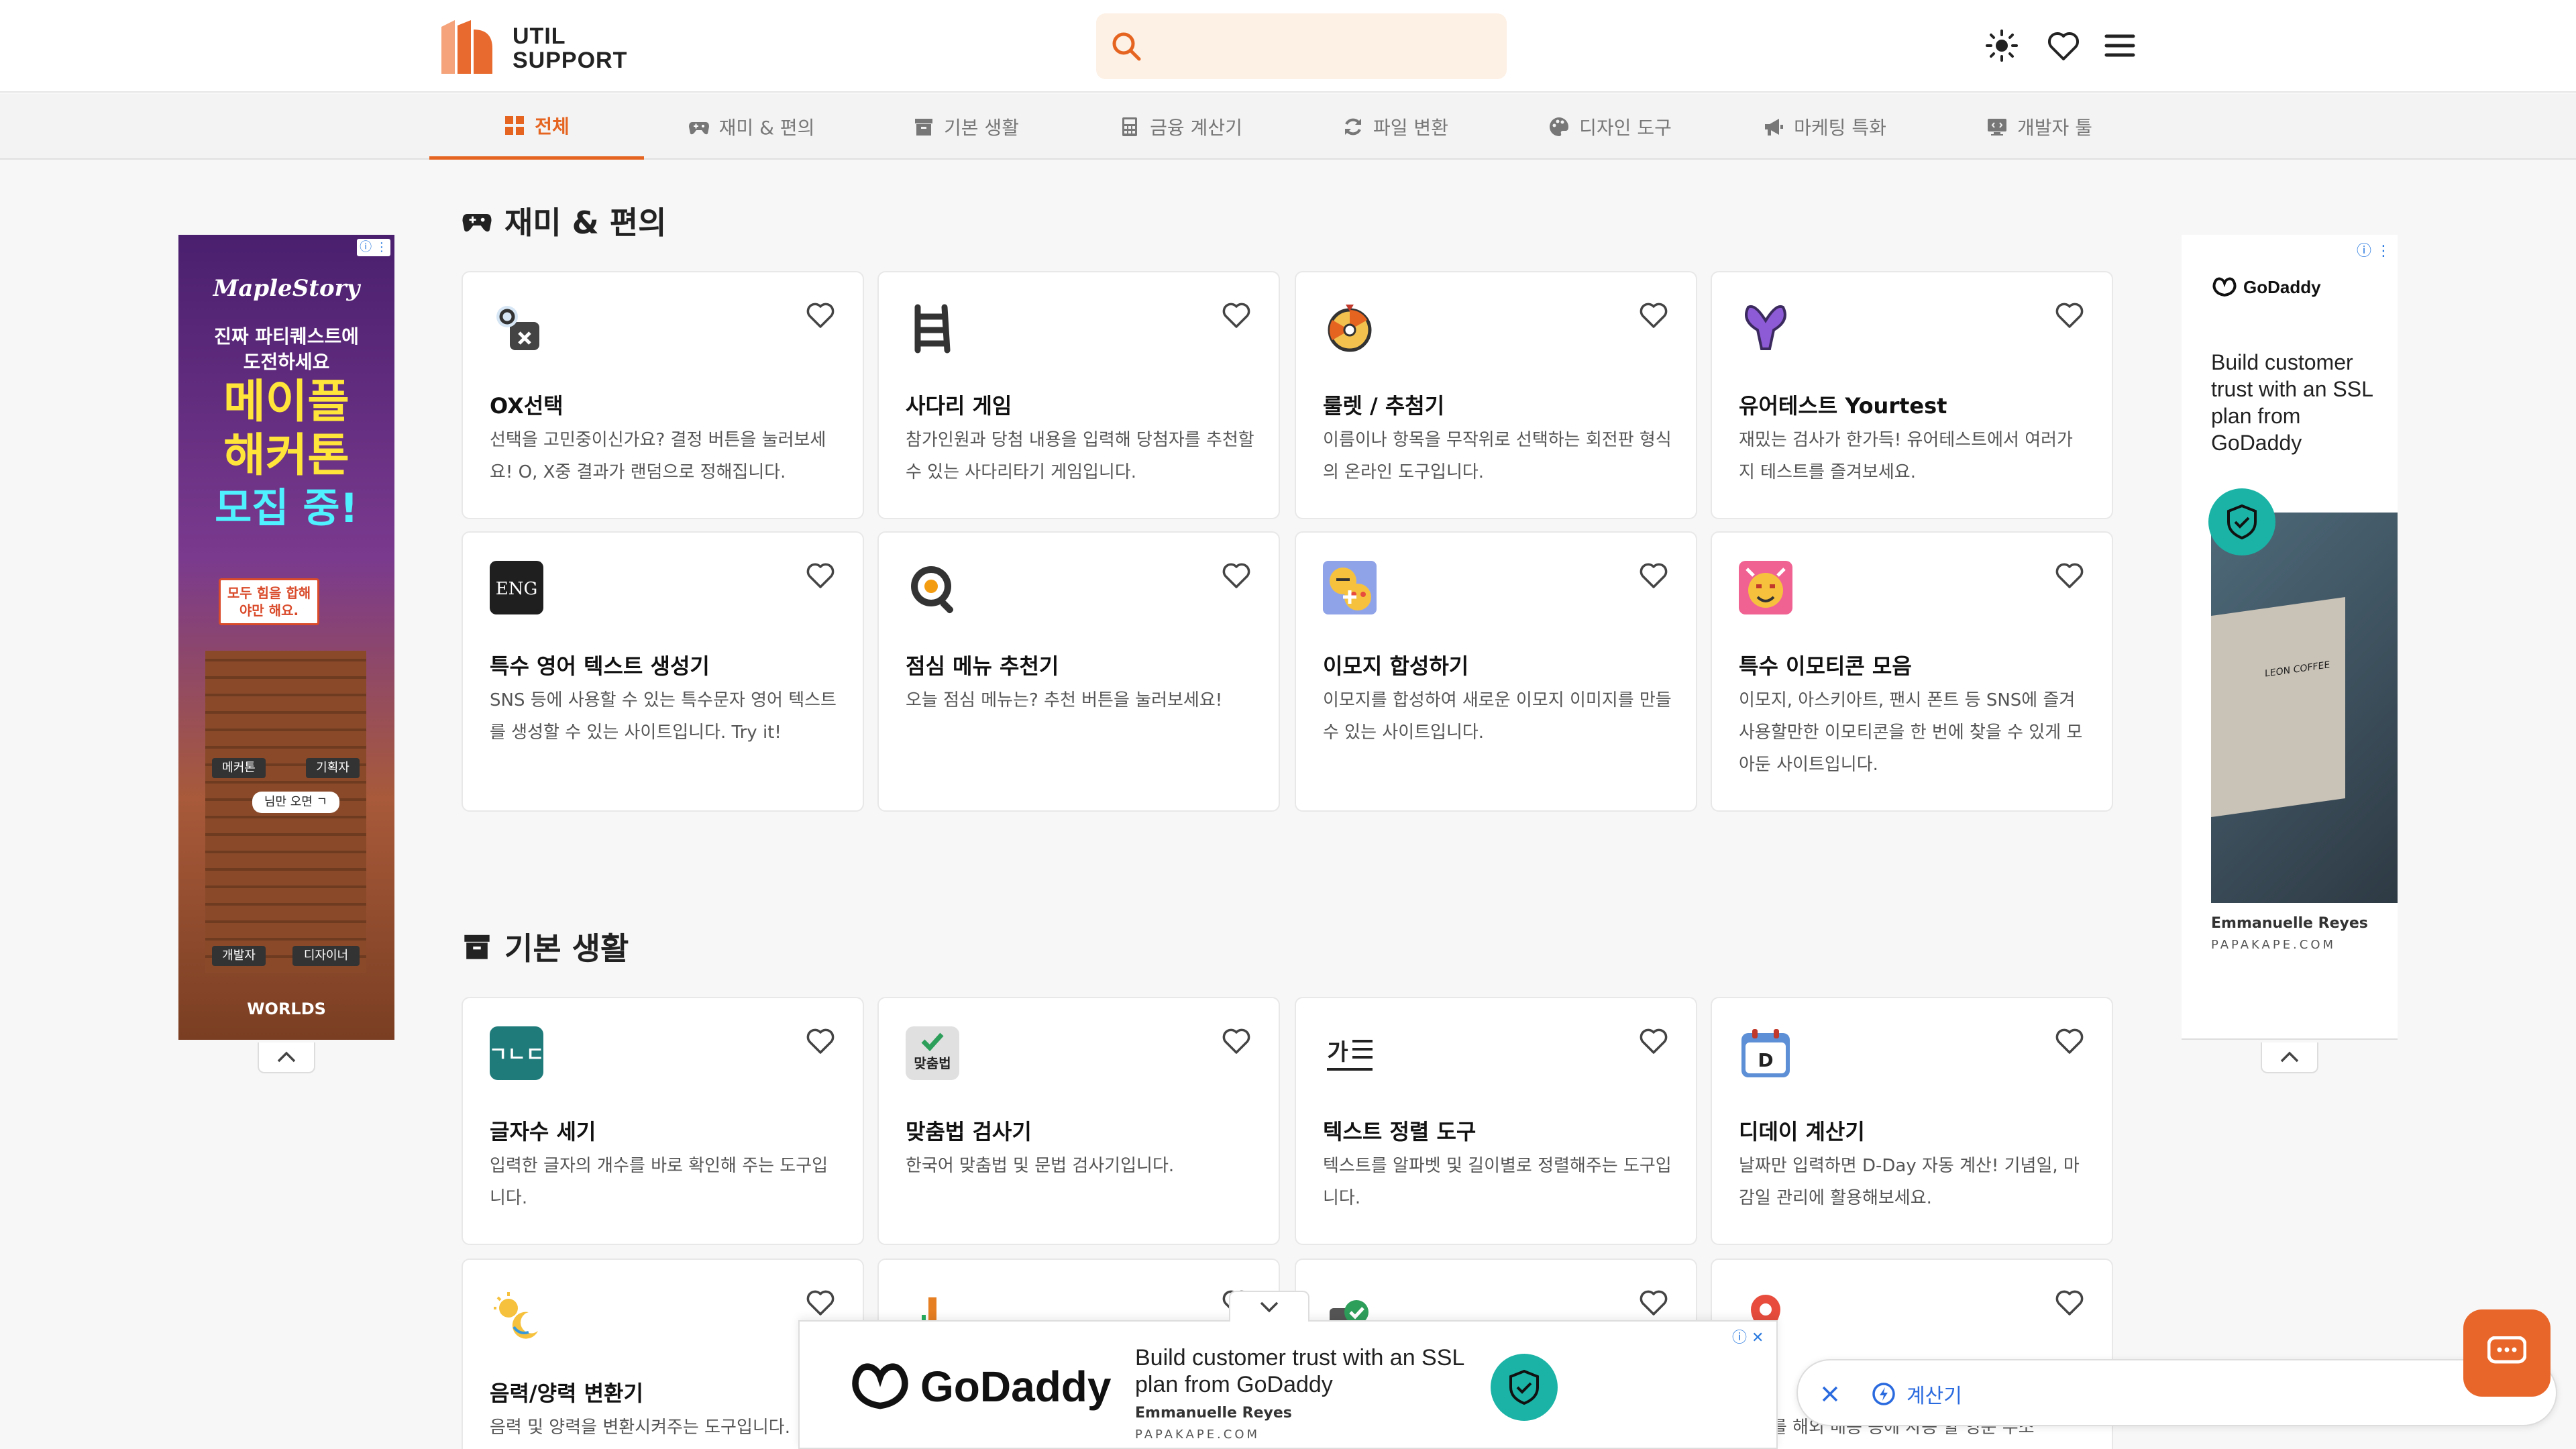 This screenshot has width=2576, height=1449. I want to click on card-description: 한국어 맞춤법 및 문법 검사기입니다., so click(1040, 1166).